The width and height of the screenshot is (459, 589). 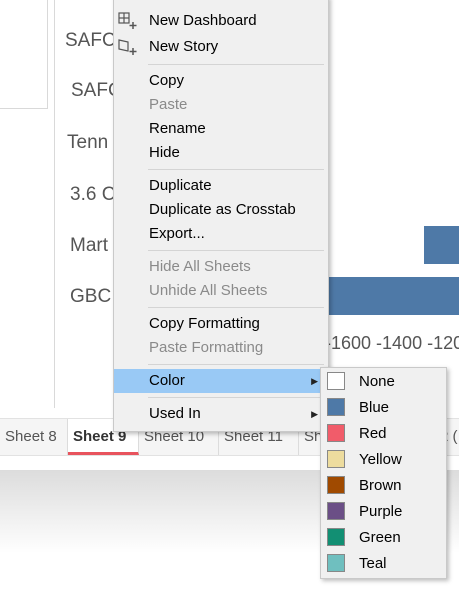 What do you see at coordinates (221, 153) in the screenshot?
I see `menu-item-hide: Hide` at bounding box center [221, 153].